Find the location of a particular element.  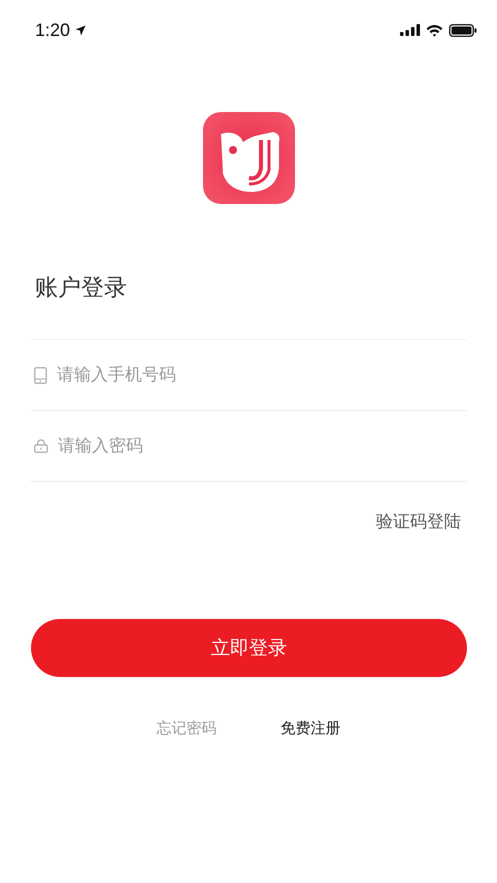

wifi-icon is located at coordinates (434, 30).